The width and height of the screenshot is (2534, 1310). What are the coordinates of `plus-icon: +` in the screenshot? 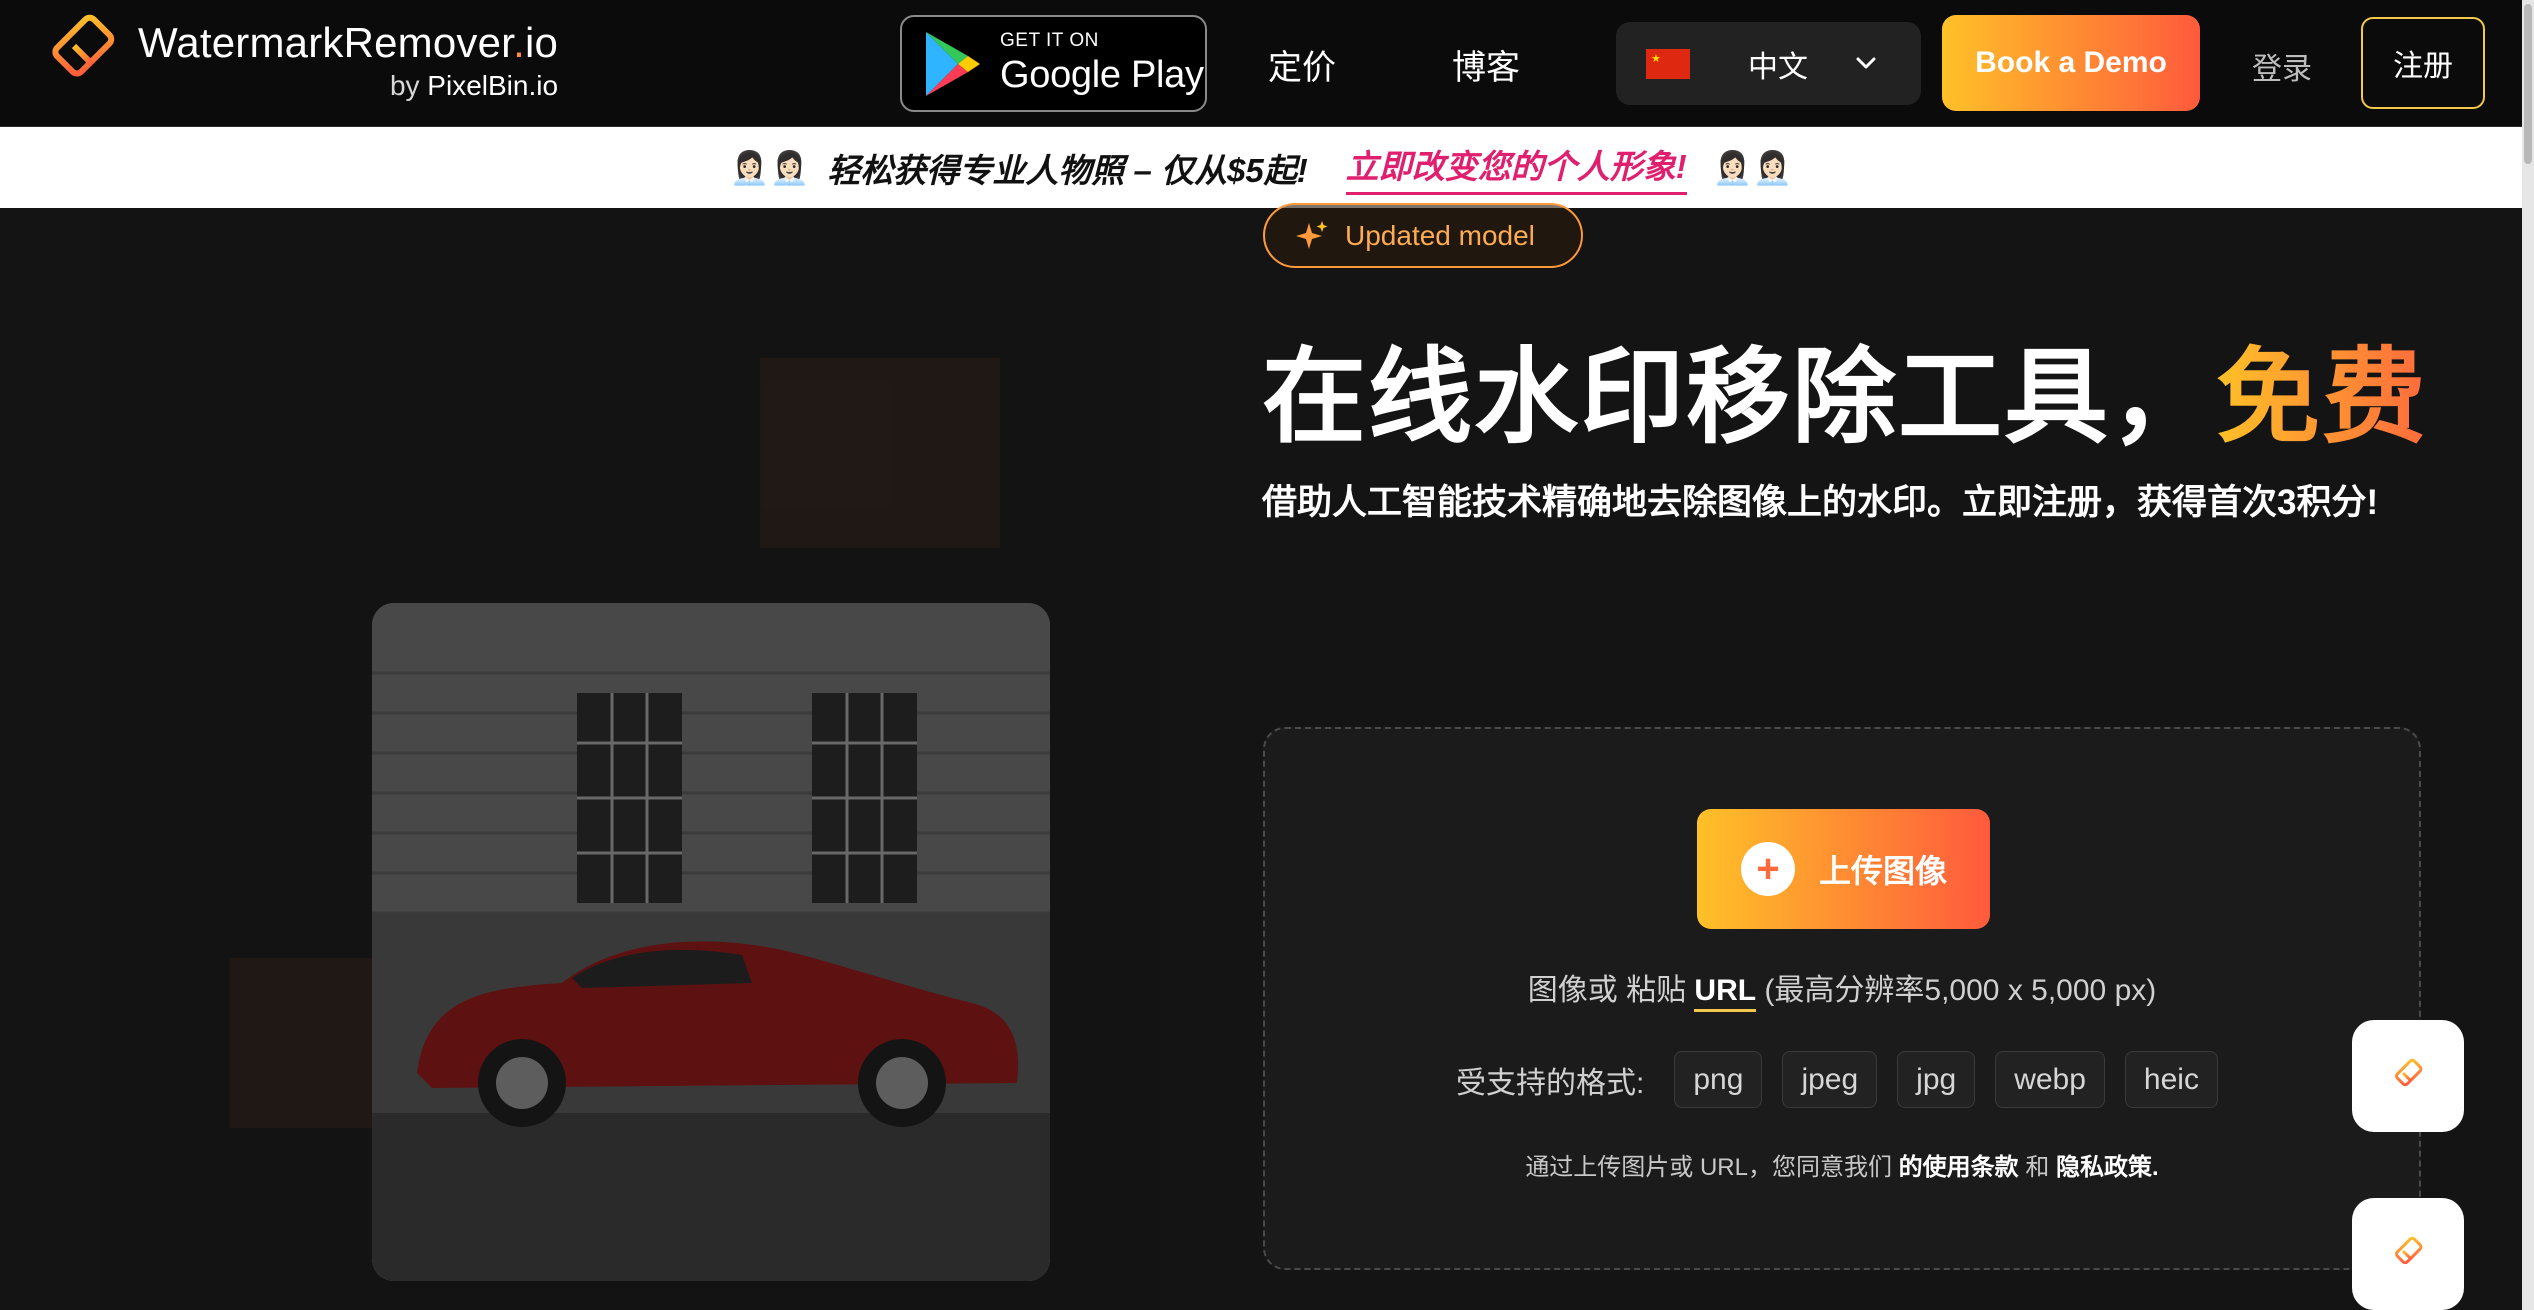 It's located at (1768, 869).